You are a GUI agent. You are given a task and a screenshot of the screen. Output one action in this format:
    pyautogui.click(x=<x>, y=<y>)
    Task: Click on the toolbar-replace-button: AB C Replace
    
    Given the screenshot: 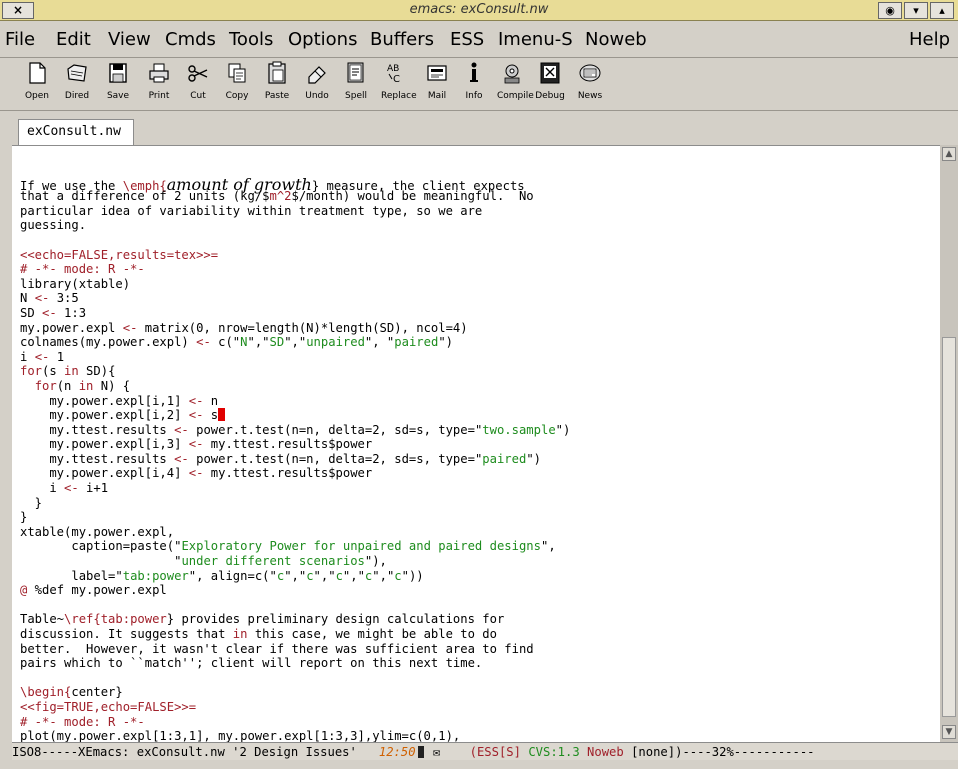 What is the action you would take?
    pyautogui.click(x=399, y=84)
    